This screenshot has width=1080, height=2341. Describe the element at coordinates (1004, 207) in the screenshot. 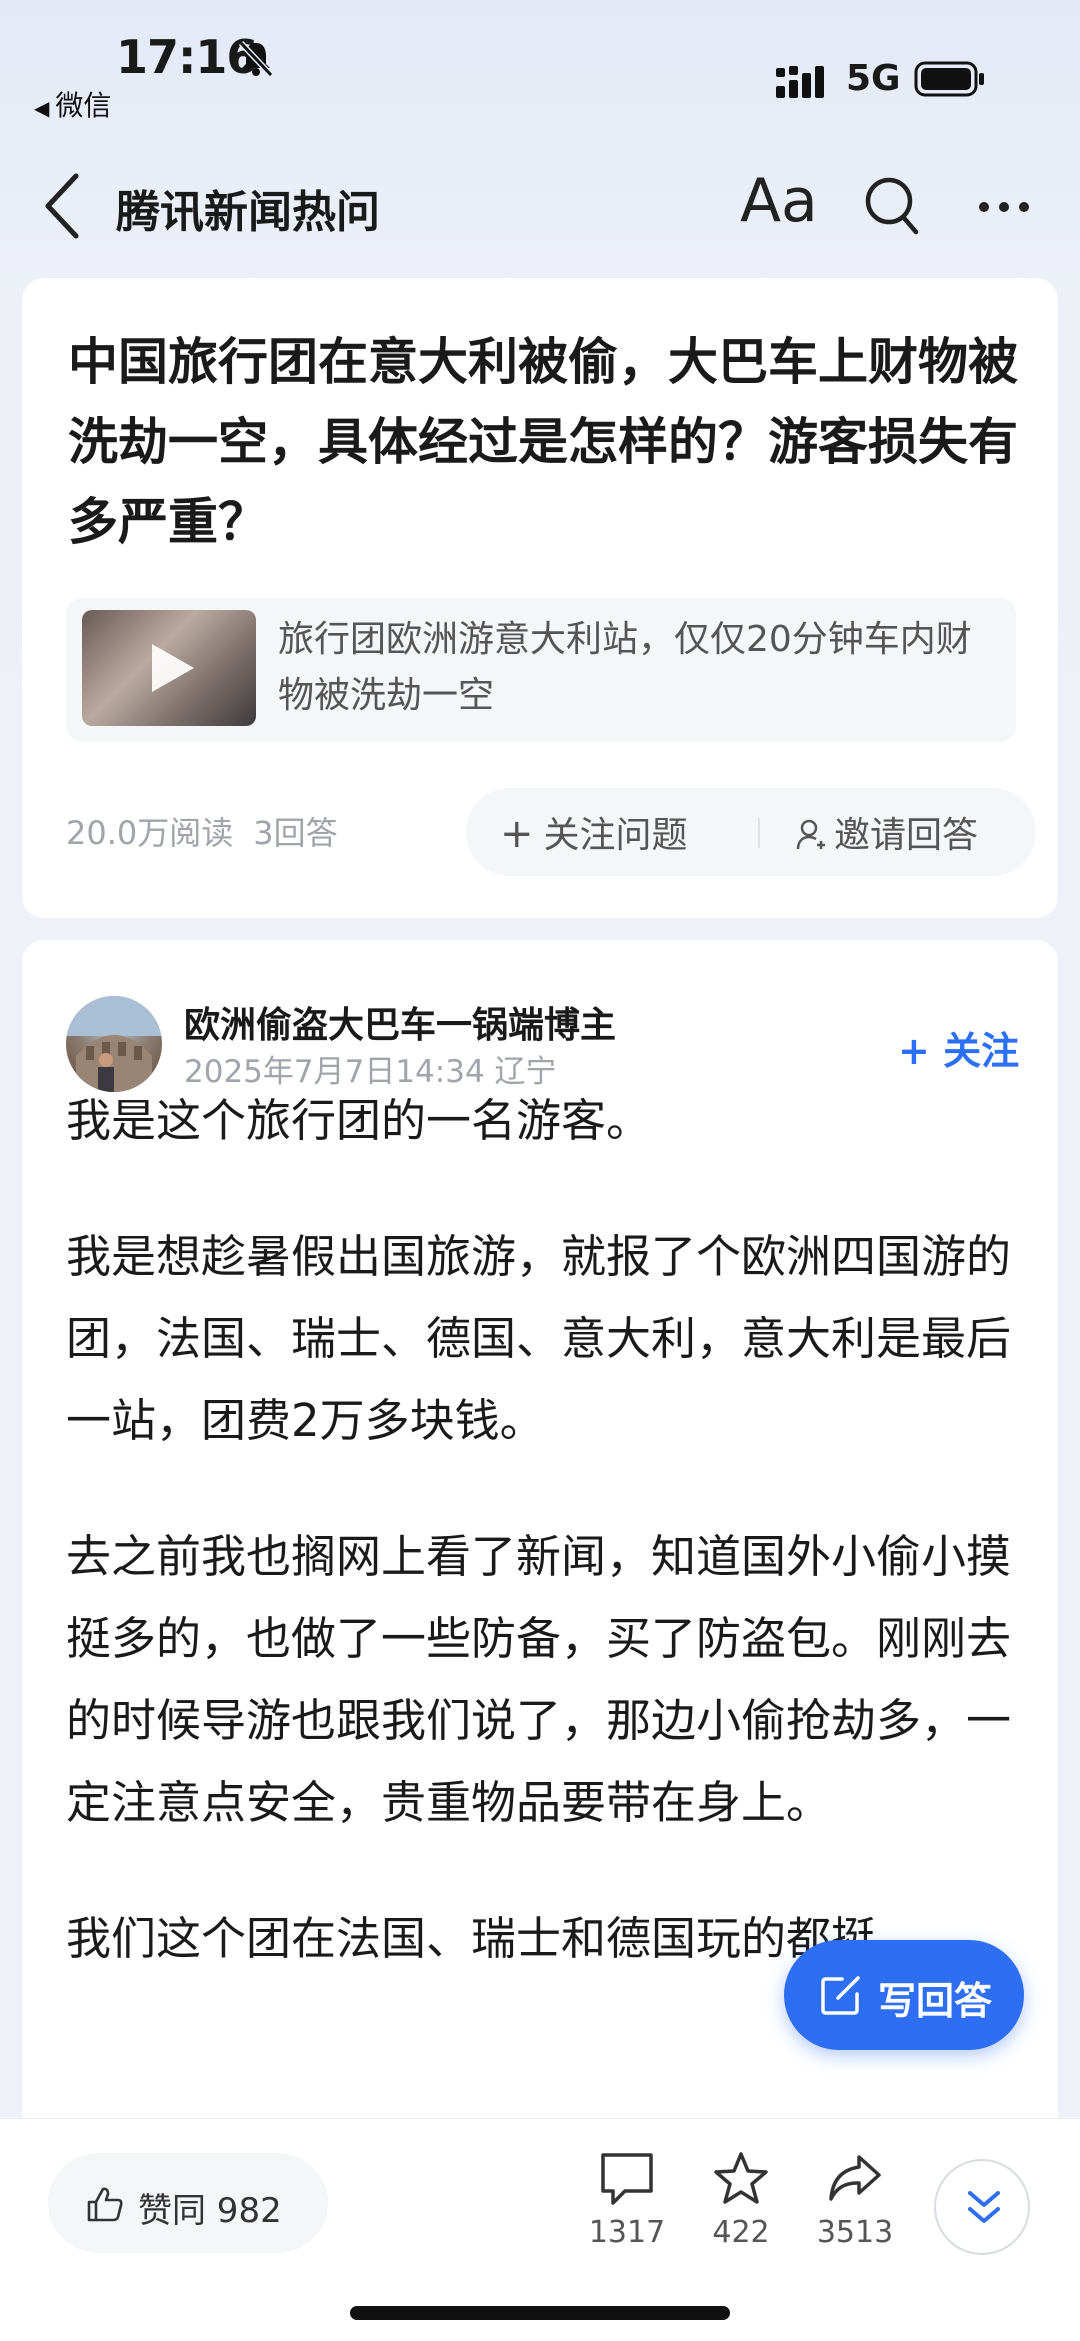

I see `more-icon` at that location.